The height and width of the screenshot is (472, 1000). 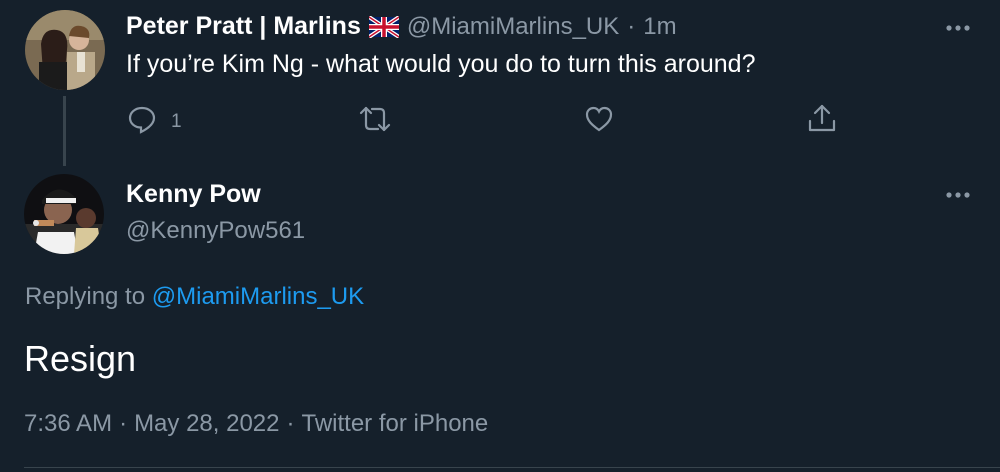 I want to click on display-name: Peter Pratt | Marlins, so click(x=243, y=26).